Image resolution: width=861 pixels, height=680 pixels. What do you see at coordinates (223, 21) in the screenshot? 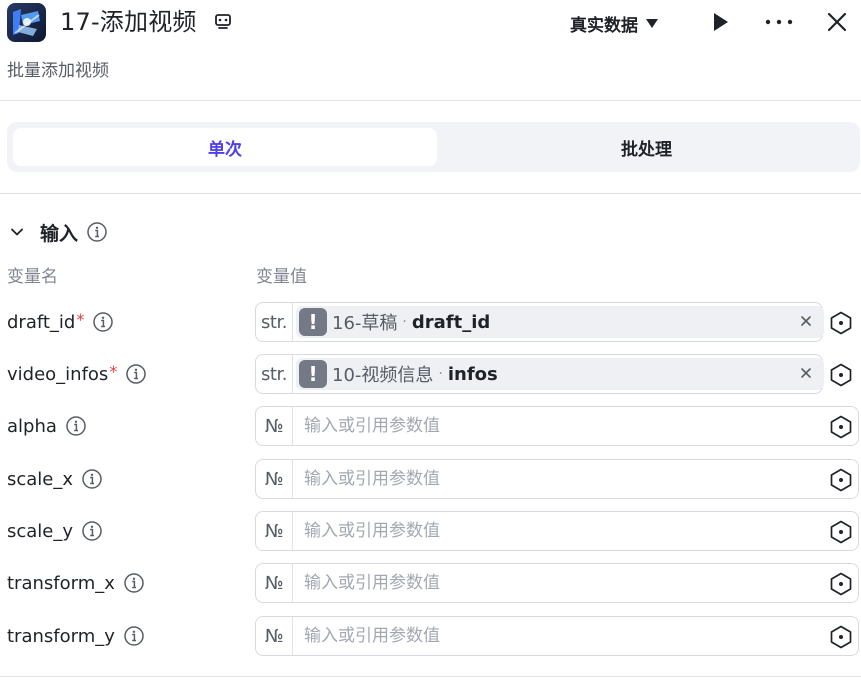
I see `node-type-icon` at bounding box center [223, 21].